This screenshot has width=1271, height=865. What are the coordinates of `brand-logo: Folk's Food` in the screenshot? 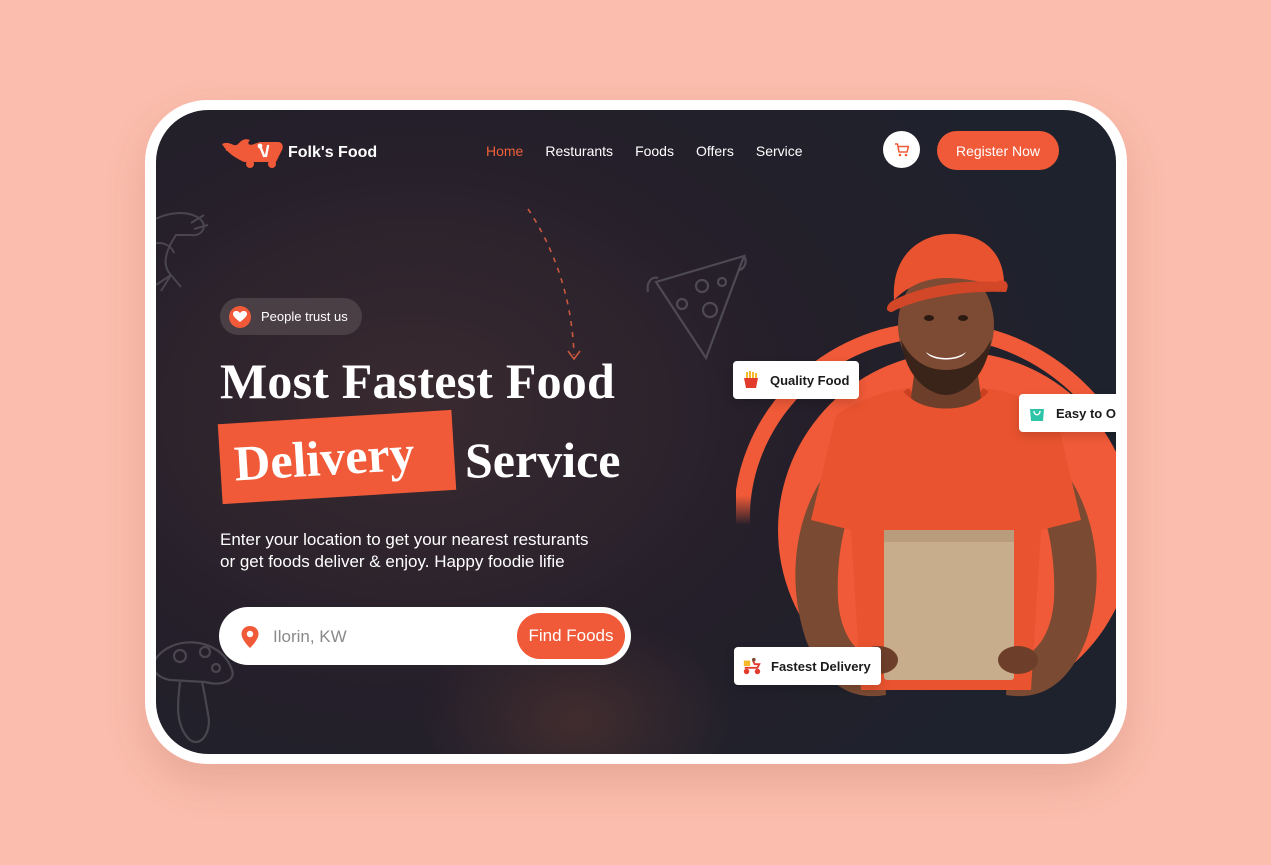 It's located at (298, 153).